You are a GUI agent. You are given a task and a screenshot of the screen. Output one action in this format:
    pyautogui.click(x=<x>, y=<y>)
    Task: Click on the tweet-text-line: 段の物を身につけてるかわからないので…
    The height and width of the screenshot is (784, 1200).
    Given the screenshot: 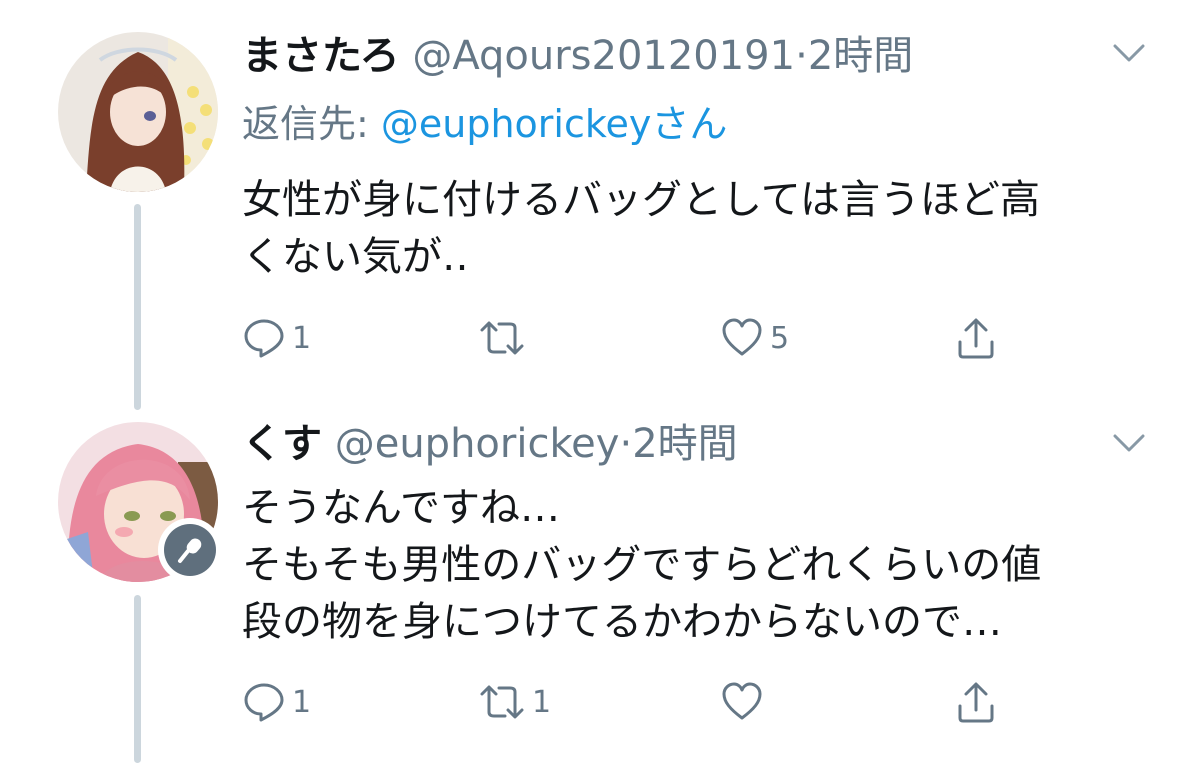 What is the action you would take?
    pyautogui.click(x=622, y=622)
    